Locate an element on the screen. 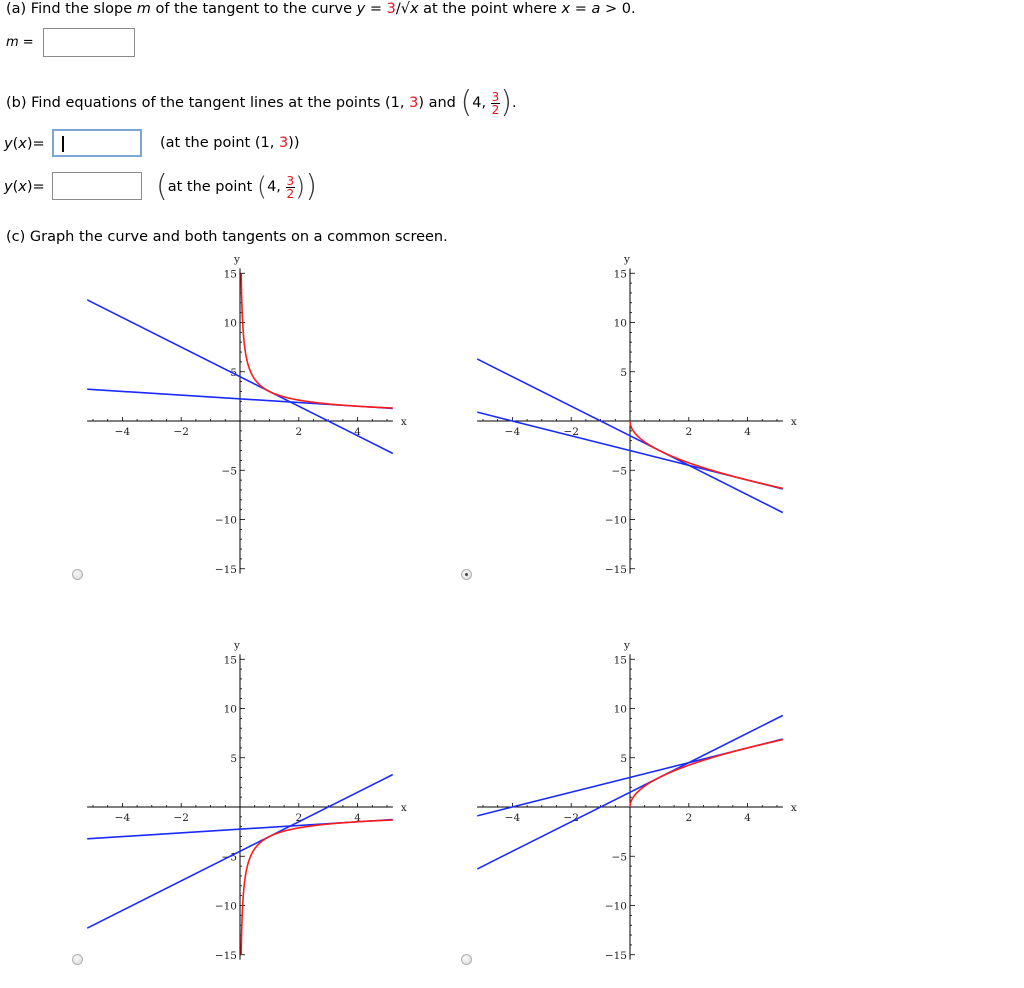 The width and height of the screenshot is (1024, 988). tangent-2-input is located at coordinates (97, 186).